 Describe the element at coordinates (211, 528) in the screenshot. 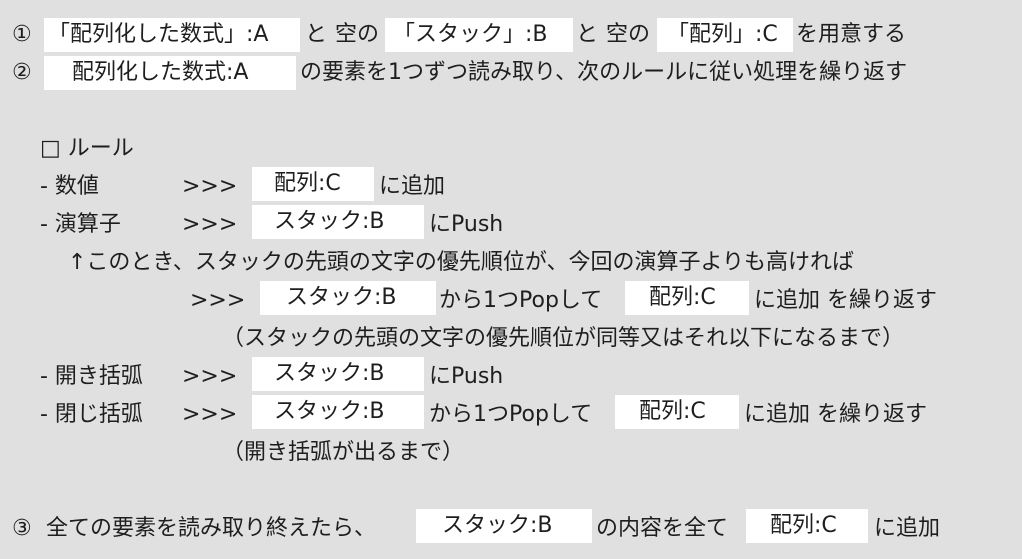

I see `step3-lead: 全ての要素を読み取り終えたら、` at that location.